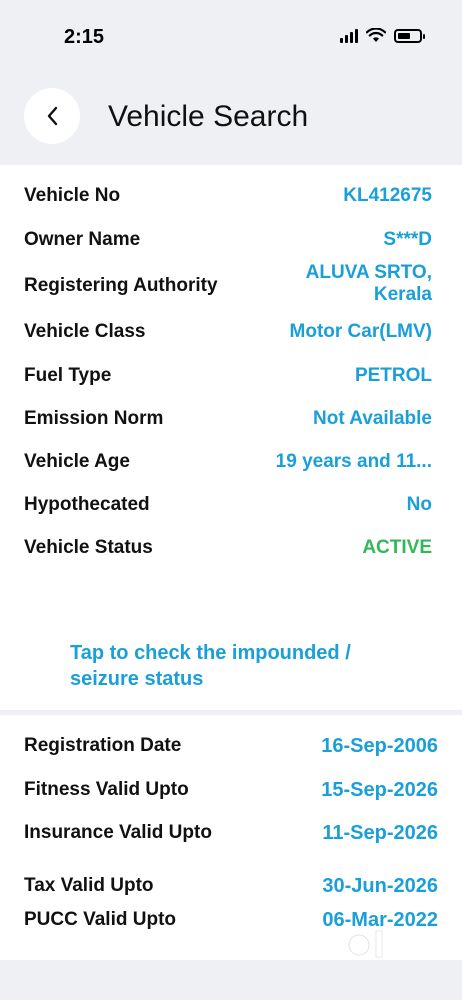  Describe the element at coordinates (68, 375) in the screenshot. I see `detail-label: Fuel Type` at that location.